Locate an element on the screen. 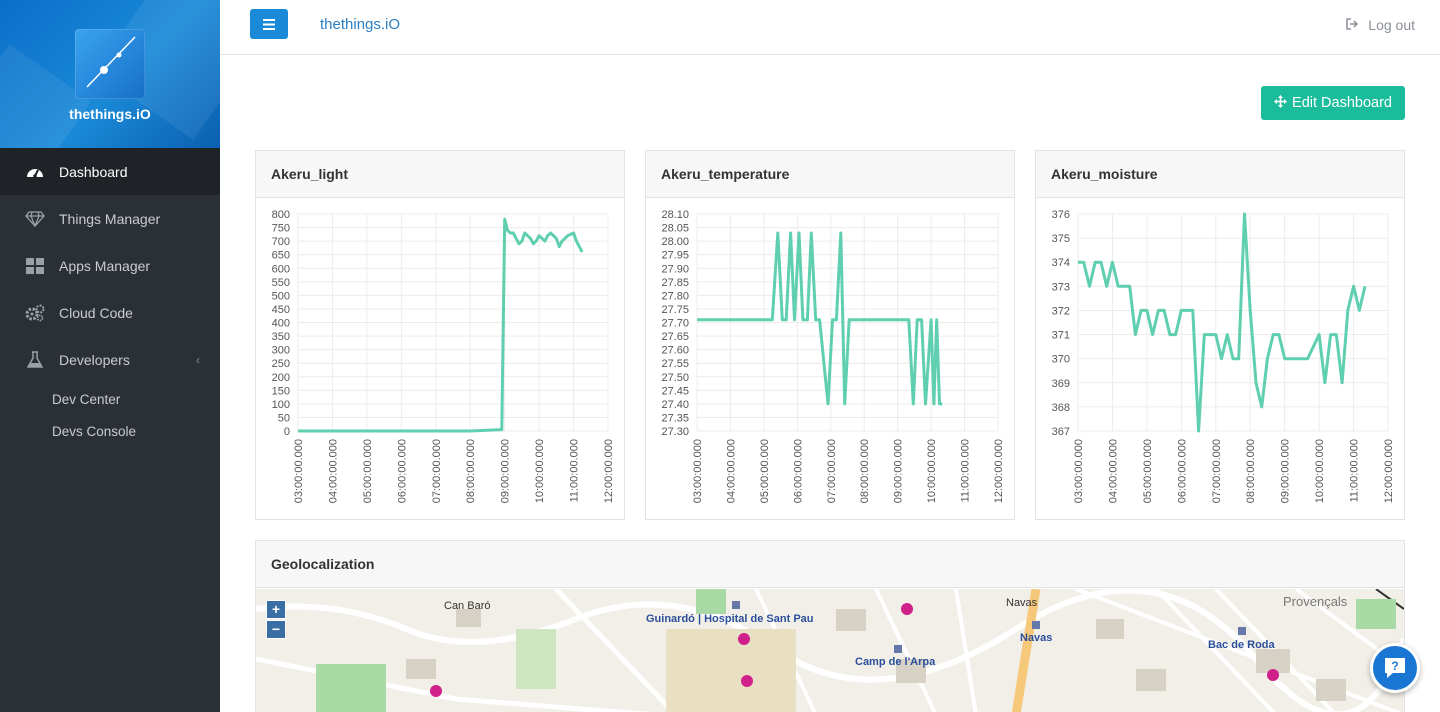 The image size is (1440, 712). x-tick-label: 06:00:00.000 is located at coordinates (798, 471).